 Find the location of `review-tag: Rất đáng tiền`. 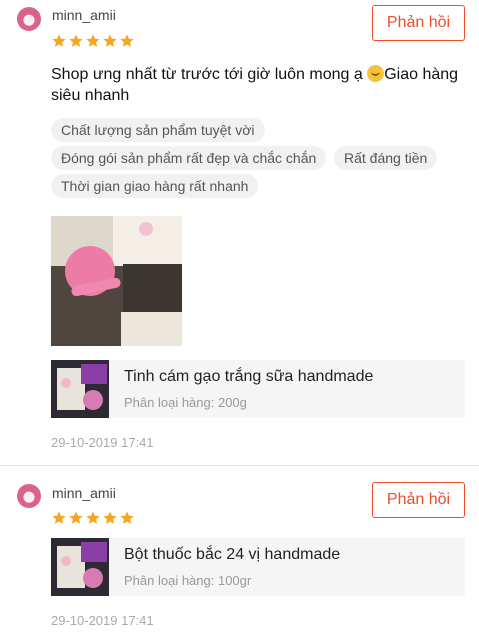

review-tag: Rất đáng tiền is located at coordinates (386, 158).